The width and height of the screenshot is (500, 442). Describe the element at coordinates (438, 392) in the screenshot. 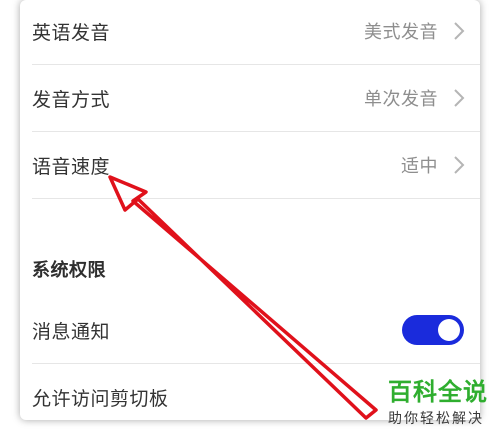

I see `watermark-main-text: 百科全说` at that location.